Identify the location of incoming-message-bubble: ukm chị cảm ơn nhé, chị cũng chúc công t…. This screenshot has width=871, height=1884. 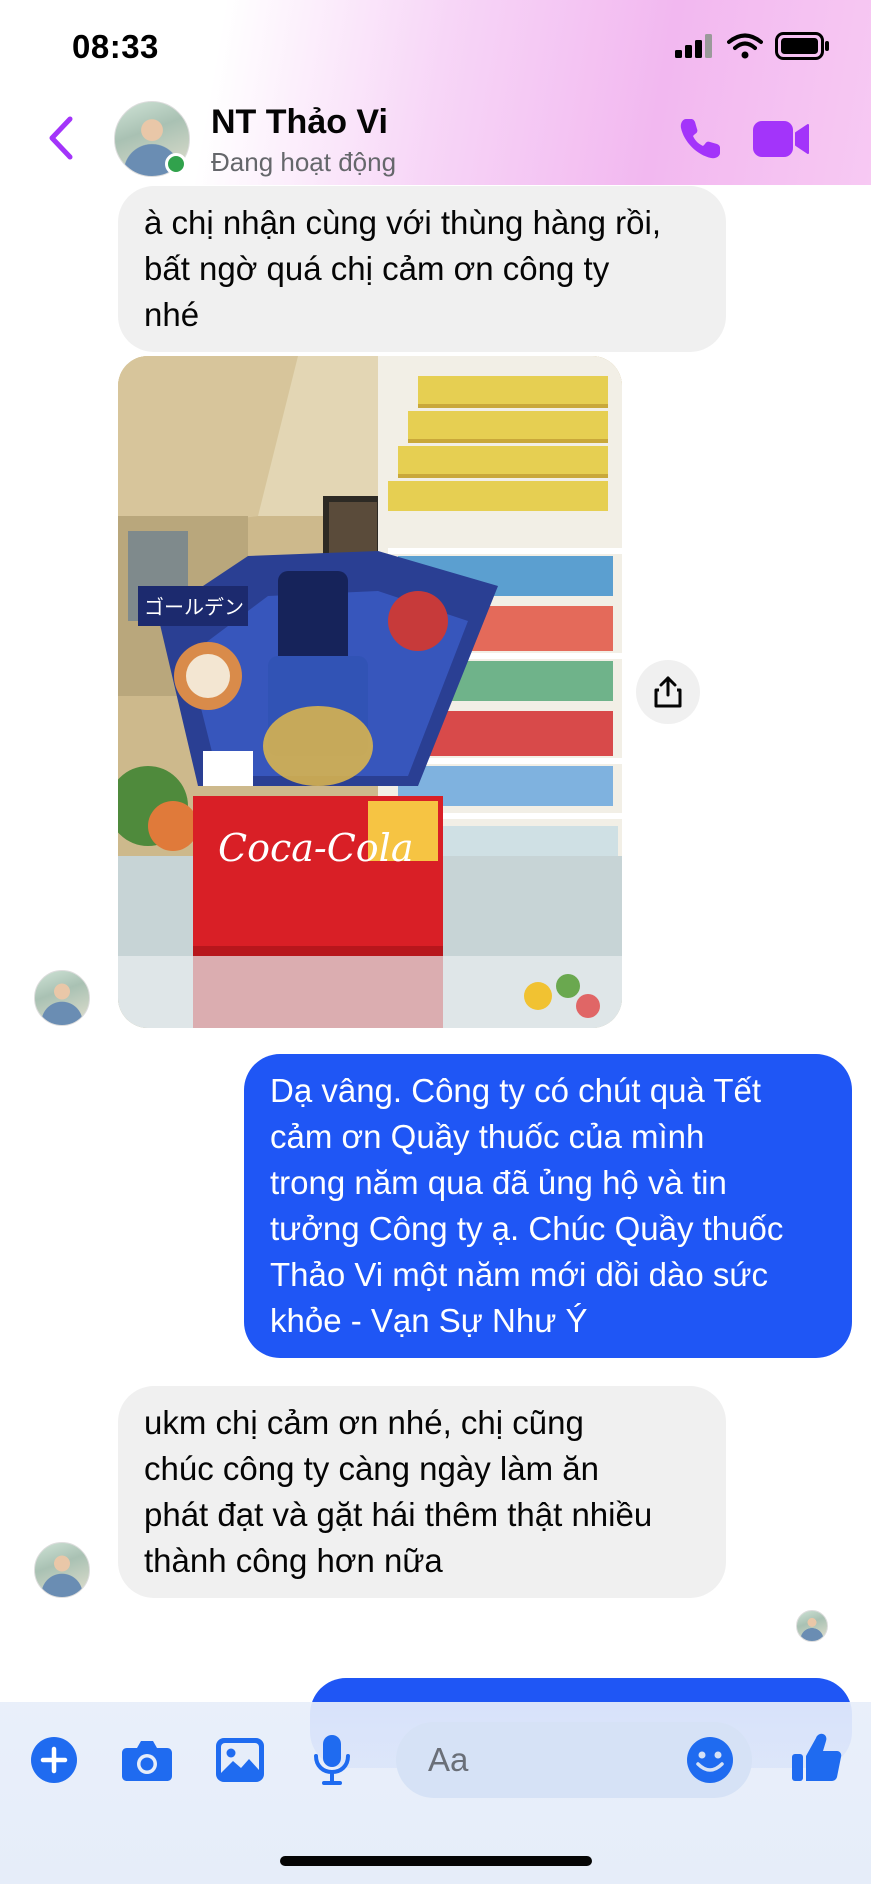
(422, 1492).